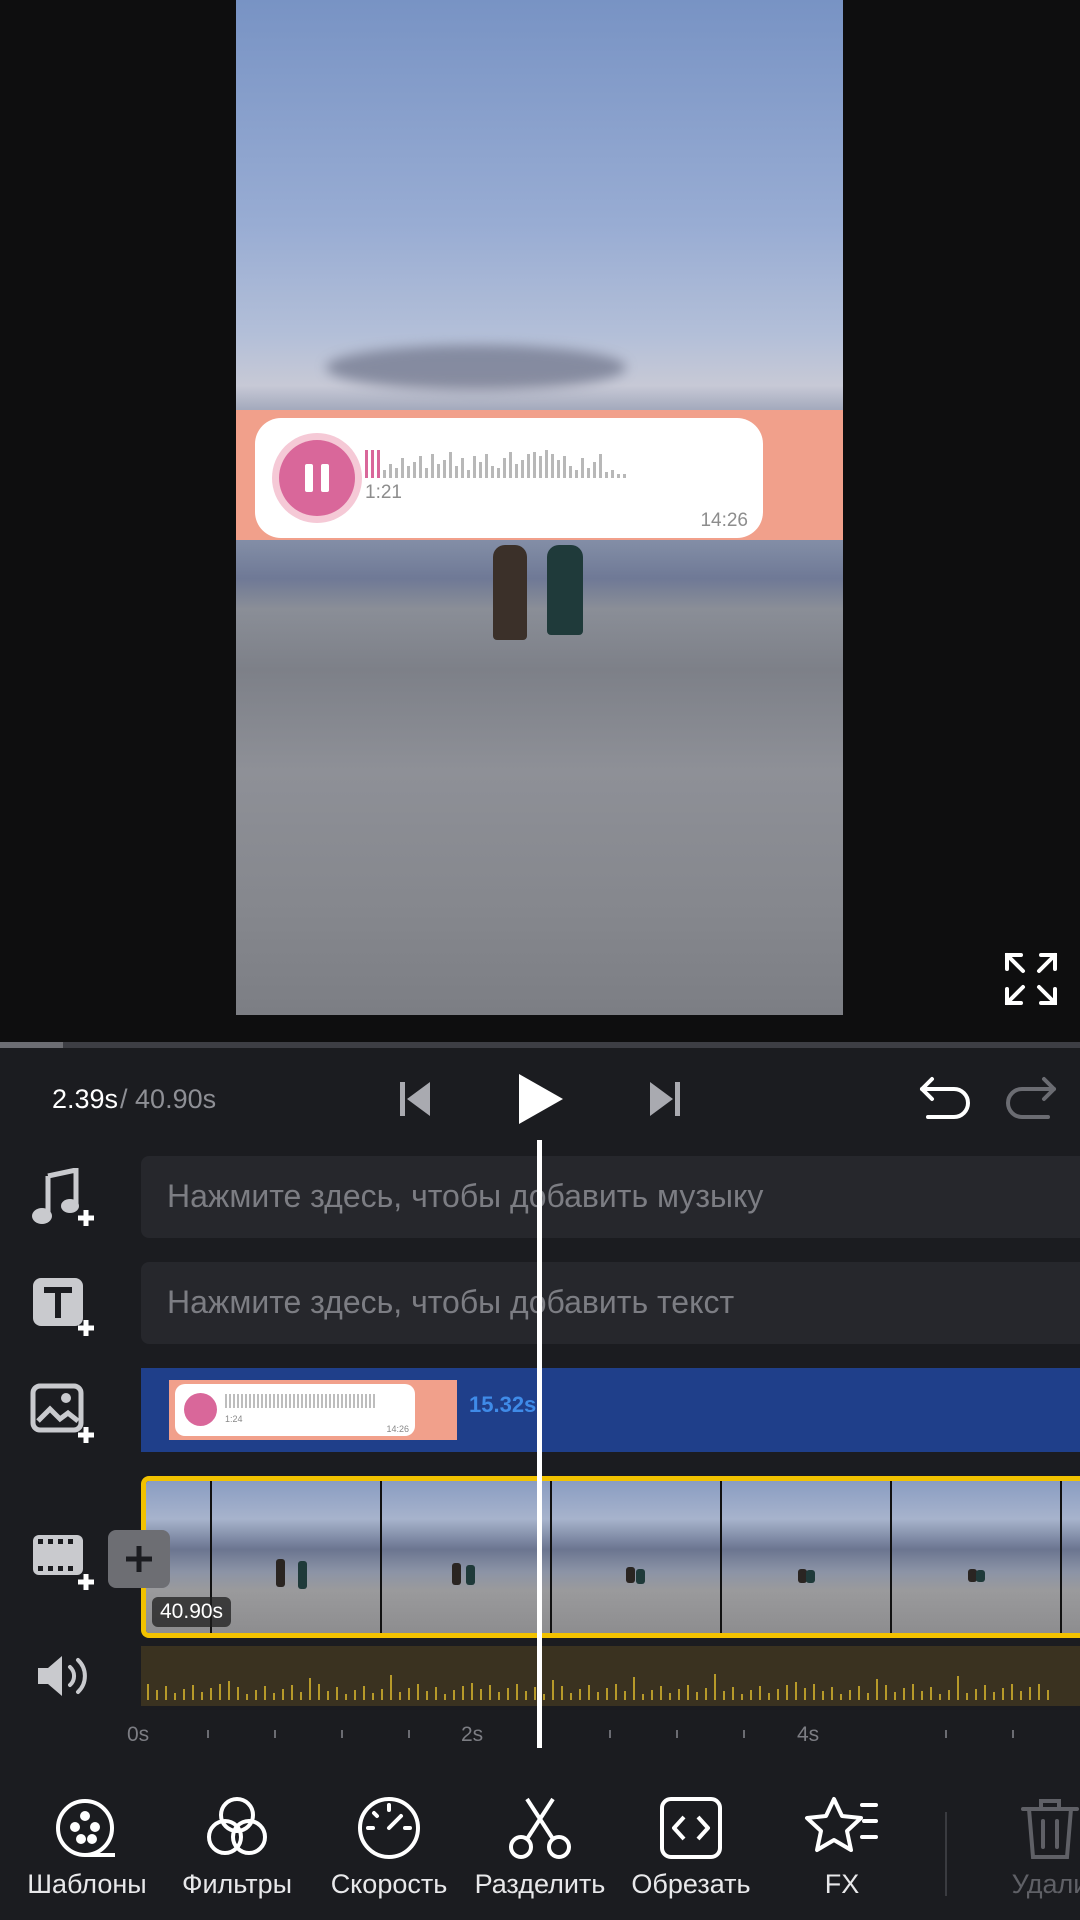  I want to click on tool-filters: Фильтры, so click(237, 1847).